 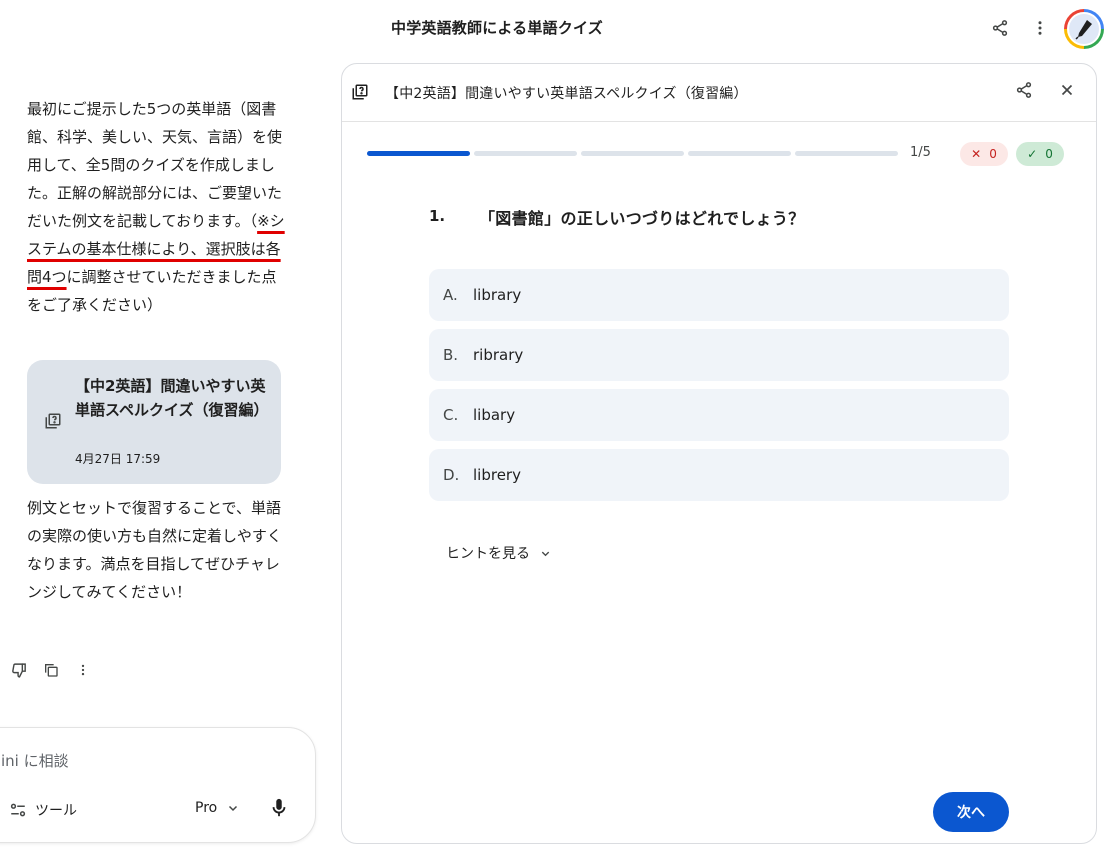 I want to click on copy-icon, so click(x=51, y=670).